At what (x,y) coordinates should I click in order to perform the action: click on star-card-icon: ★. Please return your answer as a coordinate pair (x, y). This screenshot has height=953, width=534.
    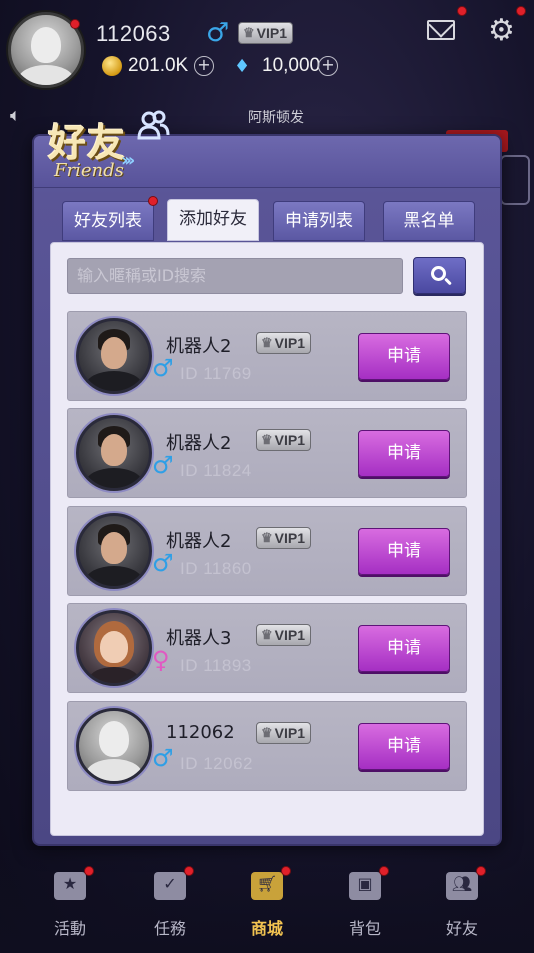
    Looking at the image, I should click on (72, 885).